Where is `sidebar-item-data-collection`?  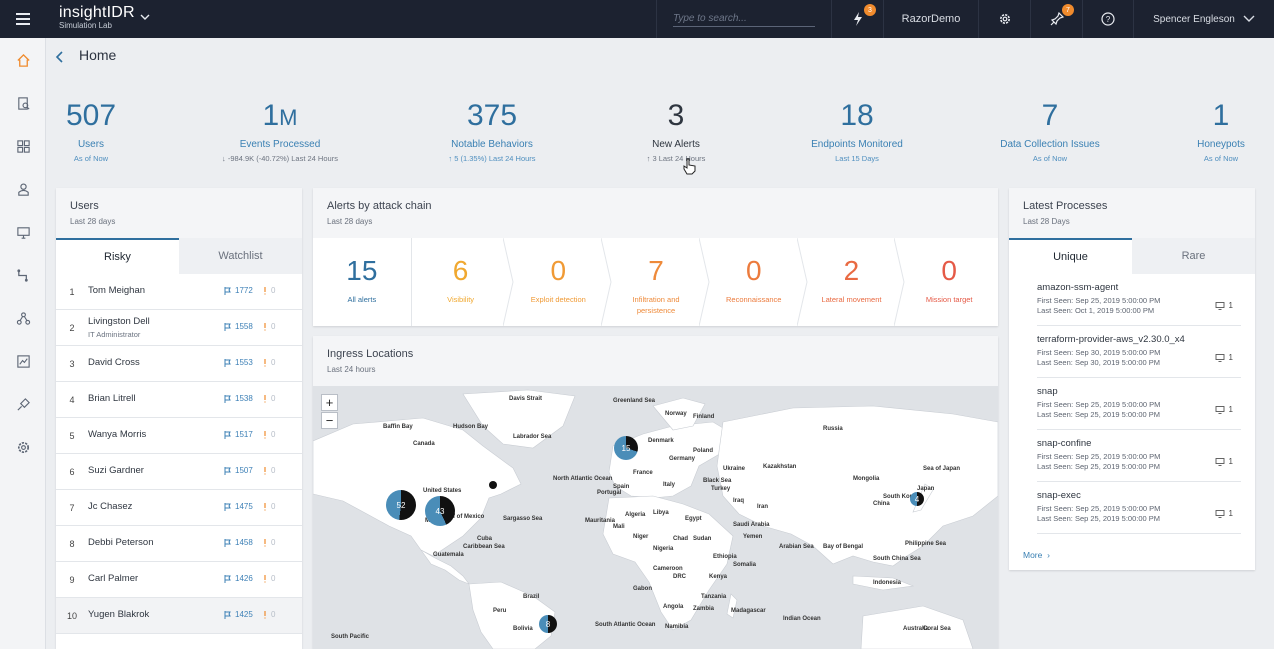
sidebar-item-data-collection is located at coordinates (23, 404).